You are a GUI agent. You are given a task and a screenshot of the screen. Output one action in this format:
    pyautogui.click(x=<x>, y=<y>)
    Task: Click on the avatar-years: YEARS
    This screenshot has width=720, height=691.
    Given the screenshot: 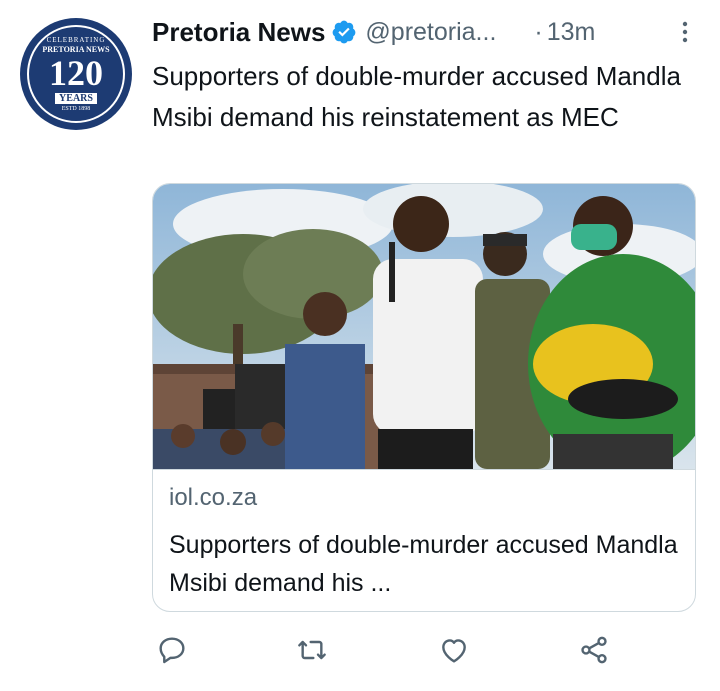 What is the action you would take?
    pyautogui.click(x=76, y=98)
    